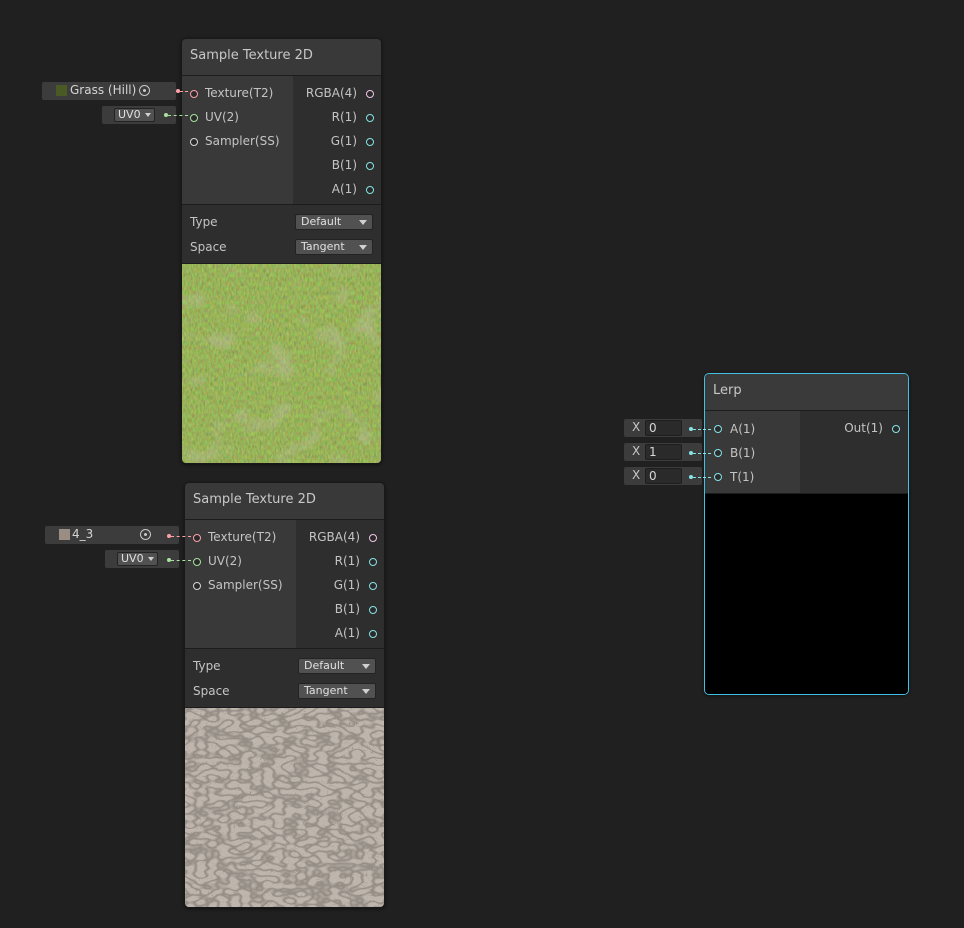  I want to click on stone-texture-preview, so click(284, 807).